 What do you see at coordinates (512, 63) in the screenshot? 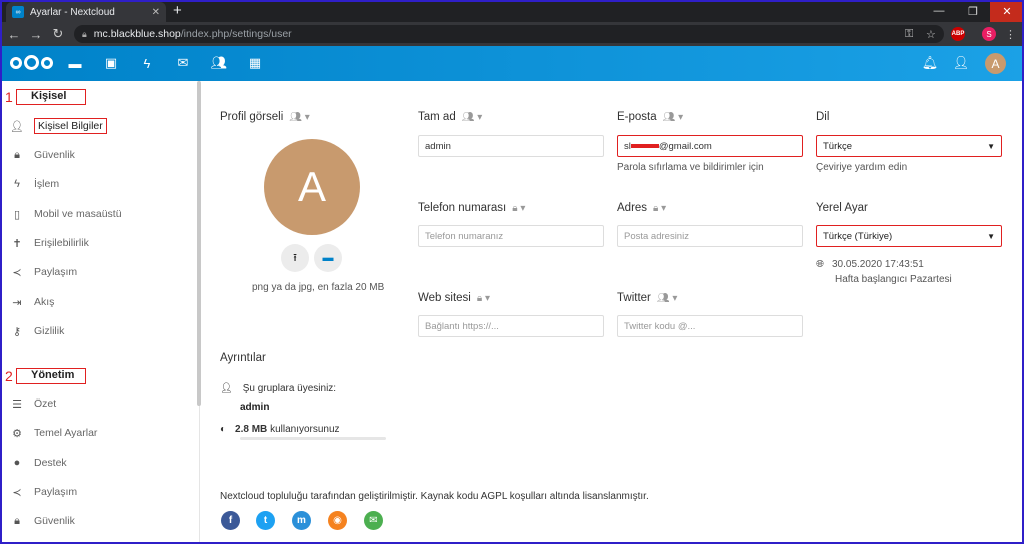
I see `nextcloud-header: ▬ ▣ ϟ ✉ 👥︎ ▦ 🔔︎ 👤︎ A` at bounding box center [512, 63].